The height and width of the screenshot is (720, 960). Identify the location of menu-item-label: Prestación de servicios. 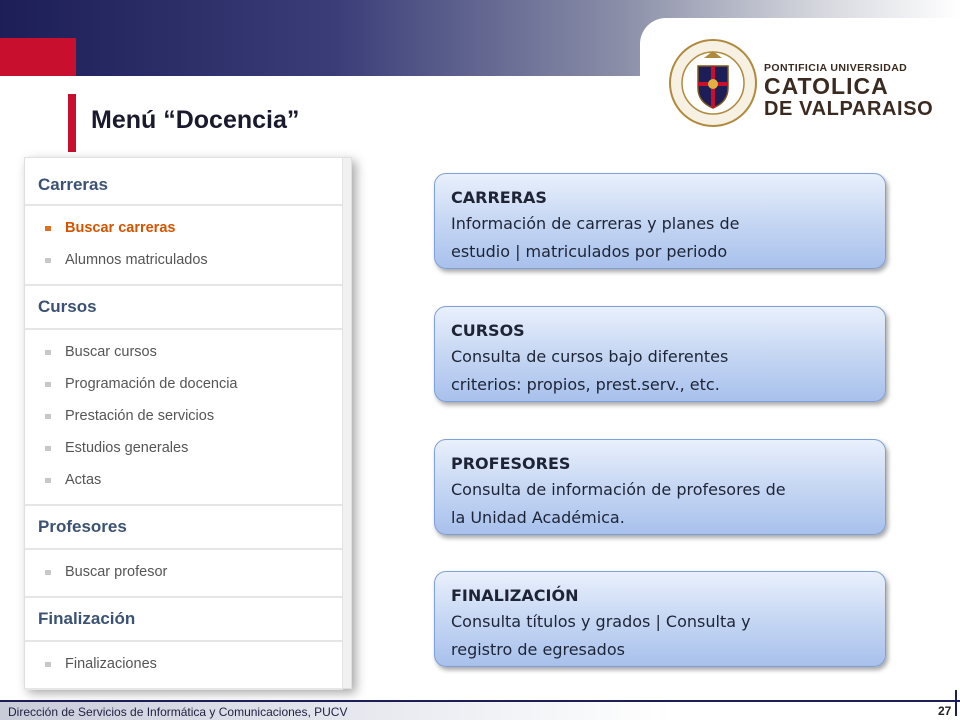
(140, 416).